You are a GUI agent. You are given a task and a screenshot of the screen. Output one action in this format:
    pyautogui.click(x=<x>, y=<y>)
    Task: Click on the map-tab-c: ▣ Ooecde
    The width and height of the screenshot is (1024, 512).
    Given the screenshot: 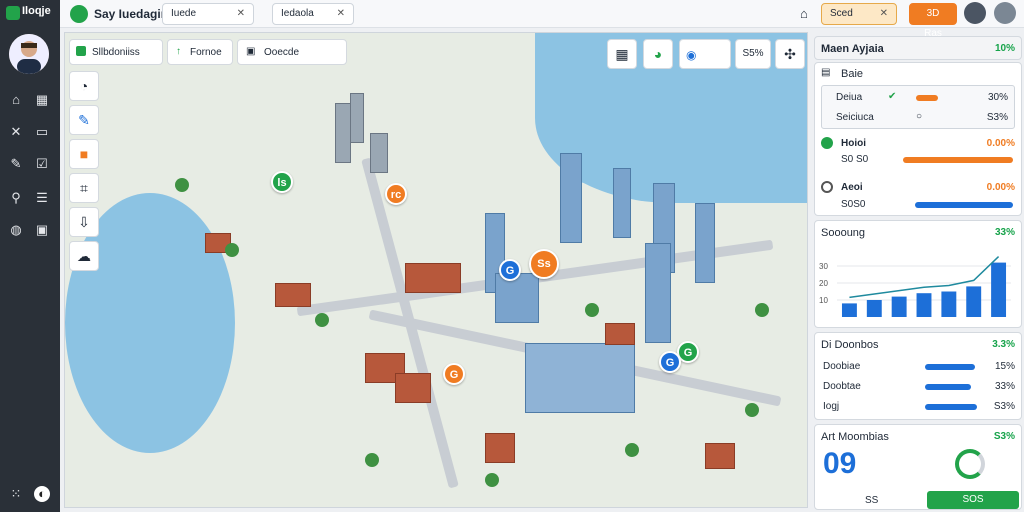 What is the action you would take?
    pyautogui.click(x=292, y=52)
    